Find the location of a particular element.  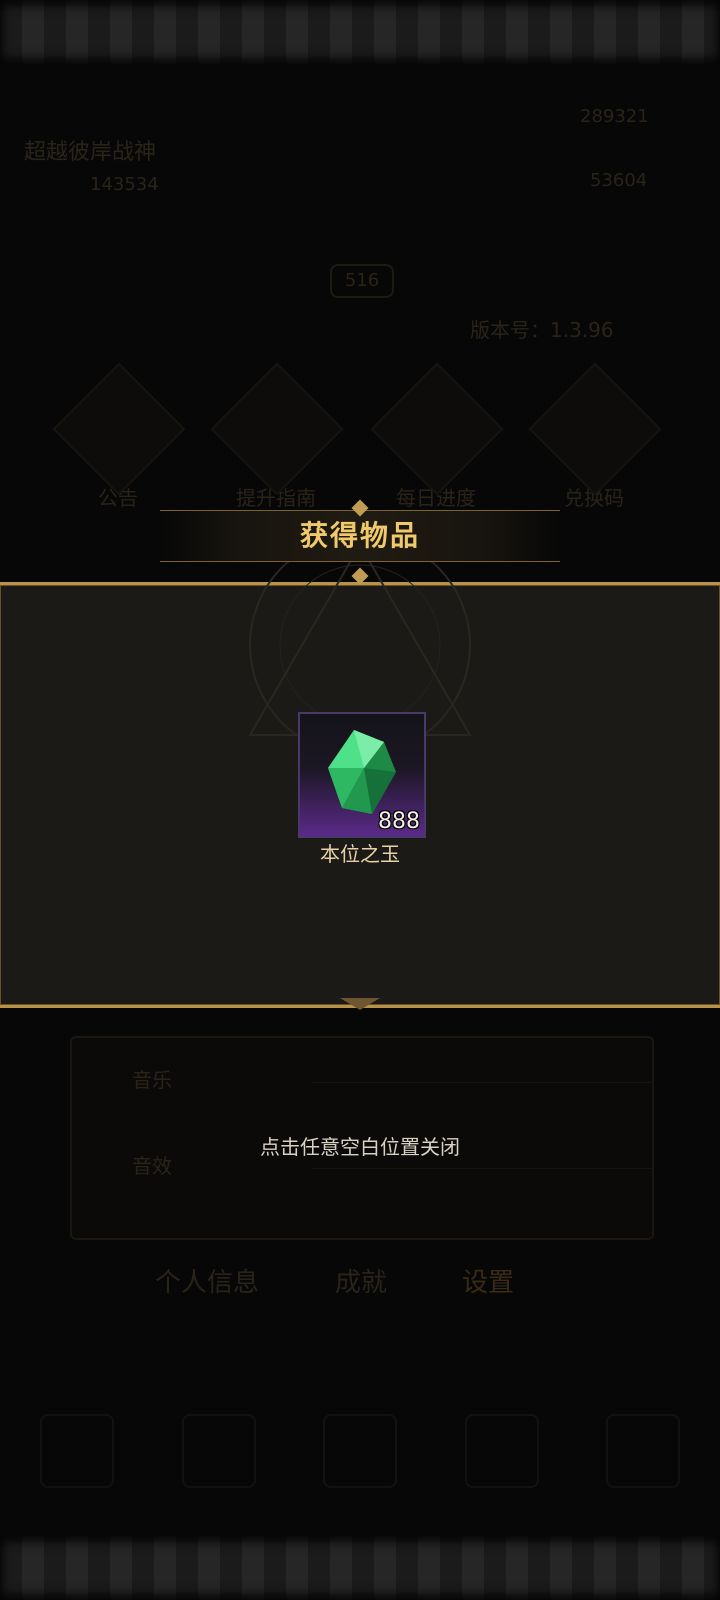

close-hint: 点击任意空白位置关闭 is located at coordinates (360, 1147).